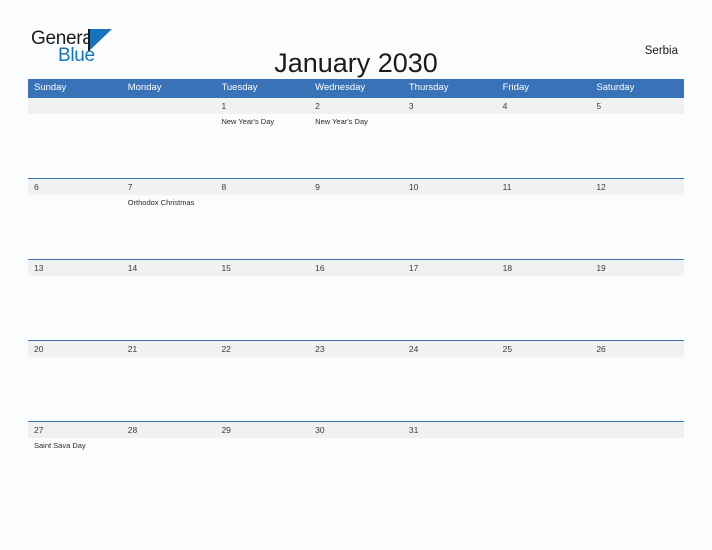 This screenshot has height=550, width=712. What do you see at coordinates (450, 268) in the screenshot?
I see `day-number: 17` at bounding box center [450, 268].